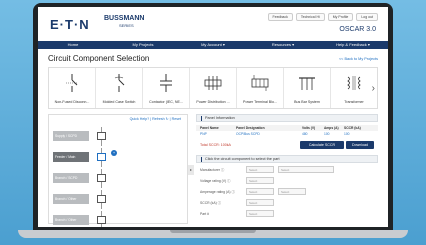  What do you see at coordinates (101, 136) in the screenshot?
I see `breaker-icon` at bounding box center [101, 136].